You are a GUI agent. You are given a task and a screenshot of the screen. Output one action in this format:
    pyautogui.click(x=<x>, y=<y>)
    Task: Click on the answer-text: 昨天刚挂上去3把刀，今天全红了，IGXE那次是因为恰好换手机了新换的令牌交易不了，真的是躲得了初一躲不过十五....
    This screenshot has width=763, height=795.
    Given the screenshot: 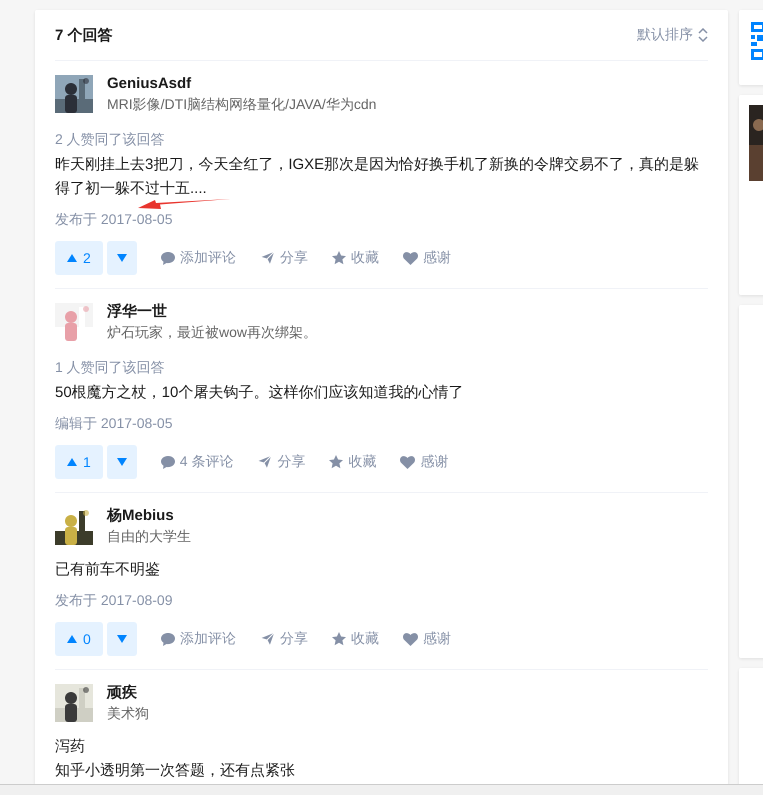 What is the action you would take?
    pyautogui.click(x=377, y=177)
    